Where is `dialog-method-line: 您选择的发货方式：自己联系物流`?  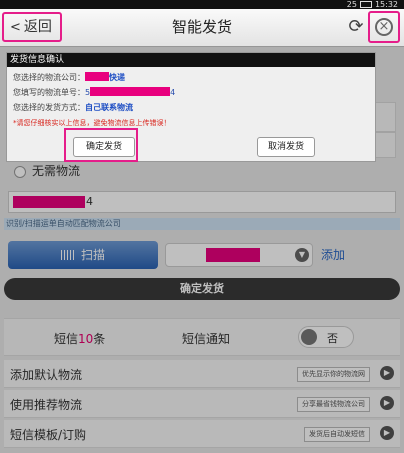 dialog-method-line: 您选择的发货方式：自己联系物流 is located at coordinates (73, 107).